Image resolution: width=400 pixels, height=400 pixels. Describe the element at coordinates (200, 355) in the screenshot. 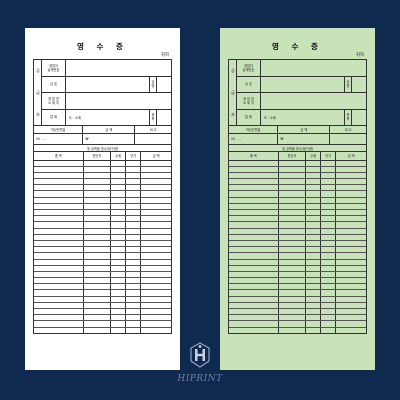

I see `hiprint-logo-icon` at that location.